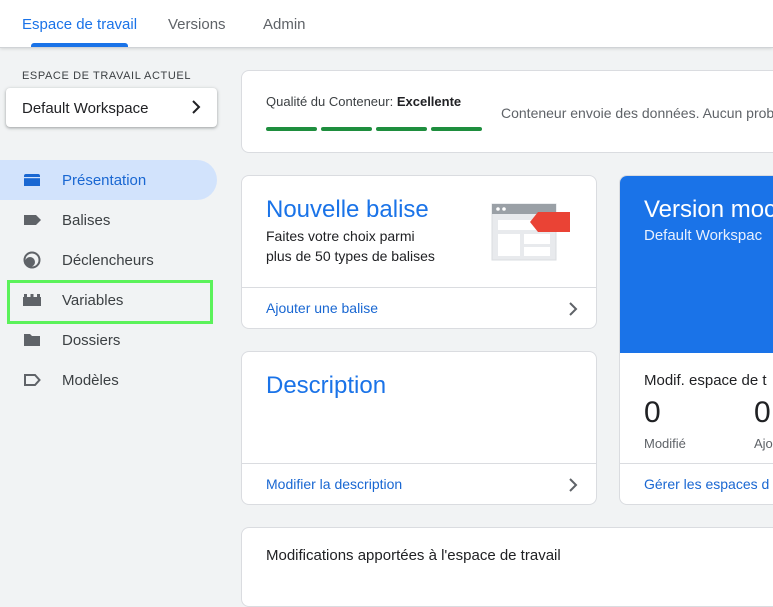  I want to click on overview-icon, so click(32, 180).